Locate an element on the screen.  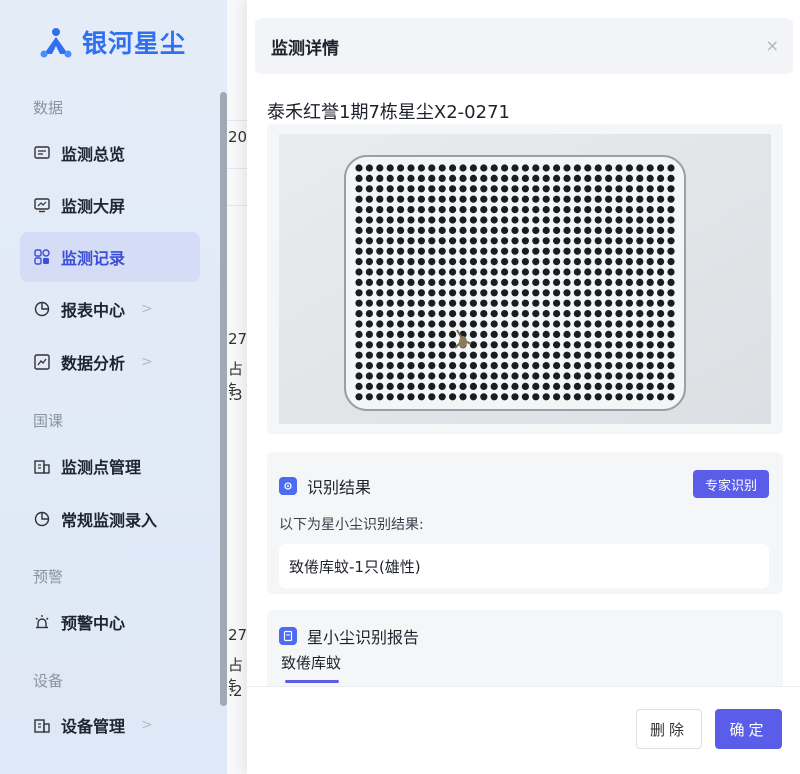
brand-logo: 银河星尘 is located at coordinates (112, 42).